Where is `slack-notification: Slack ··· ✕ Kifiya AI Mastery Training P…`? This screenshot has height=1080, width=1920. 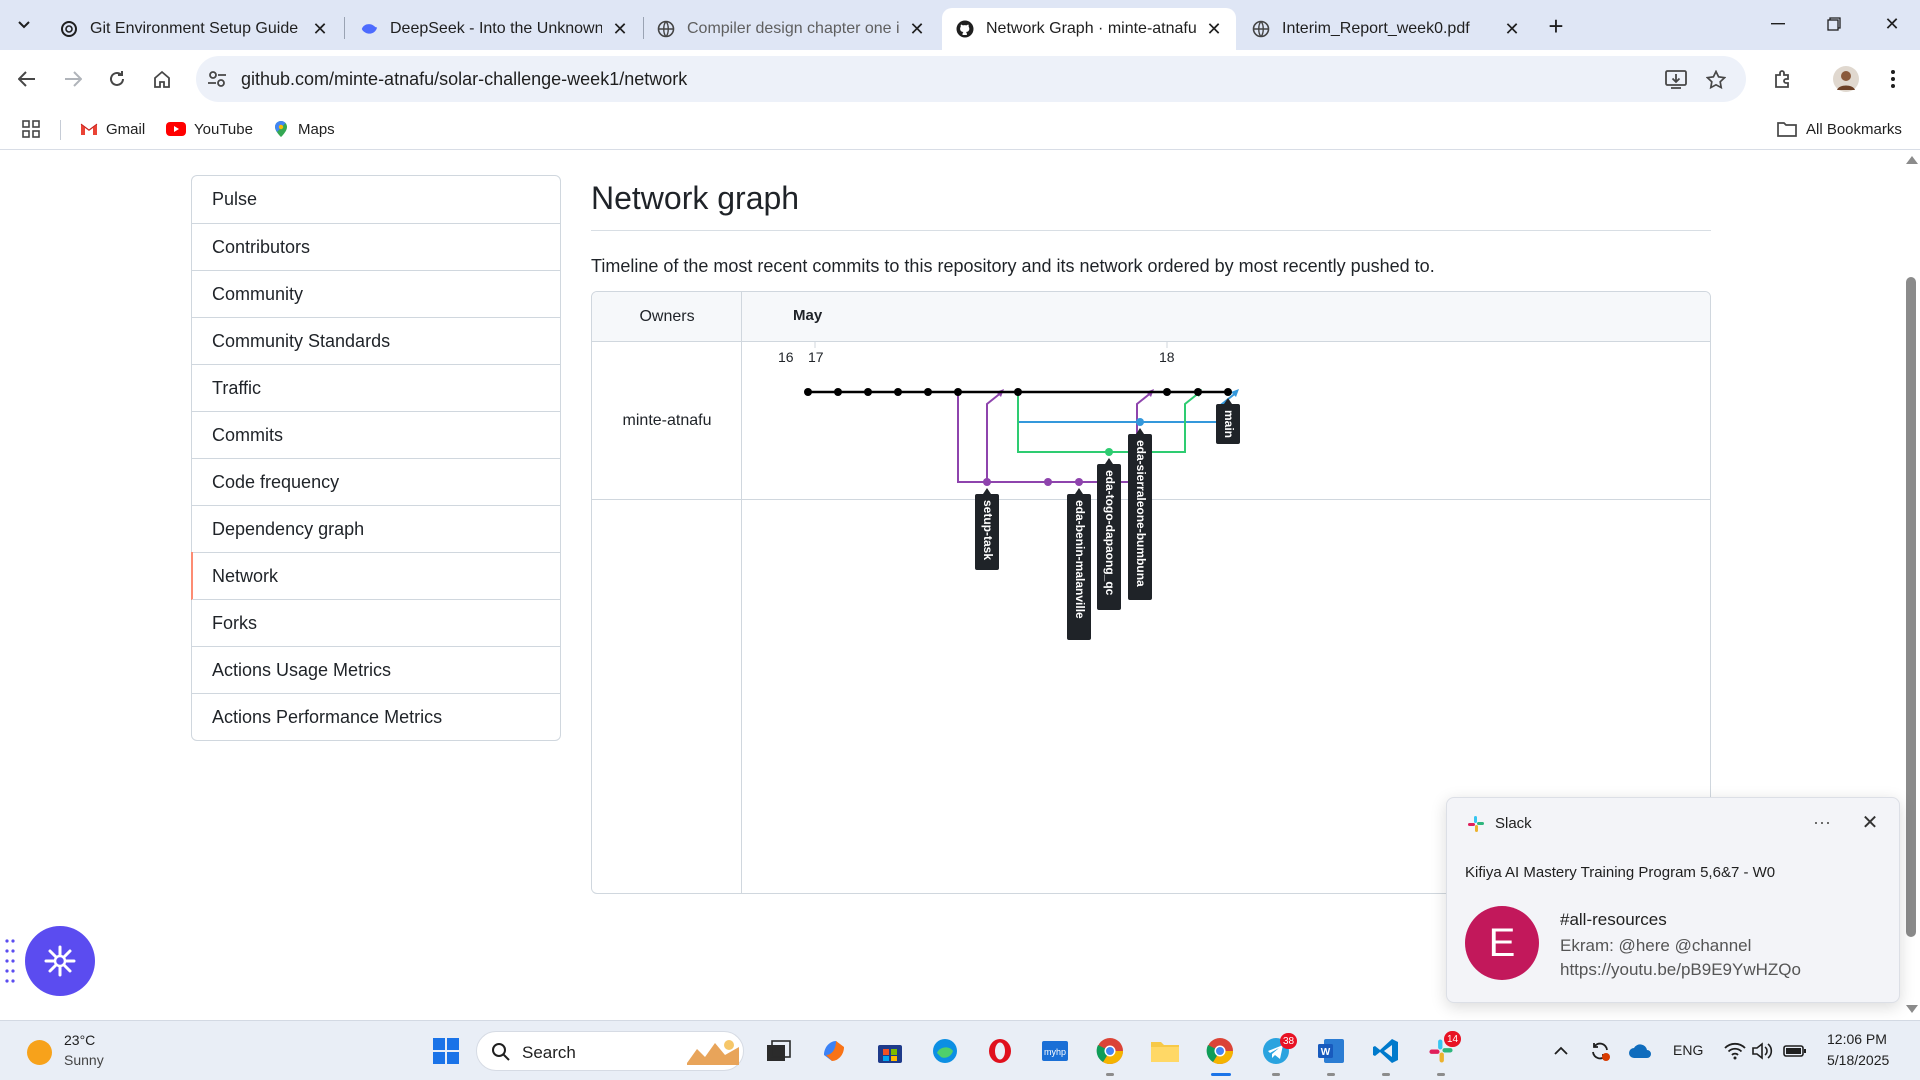
slack-notification: Slack ··· ✕ Kifiya AI Mastery Training P… is located at coordinates (1673, 900).